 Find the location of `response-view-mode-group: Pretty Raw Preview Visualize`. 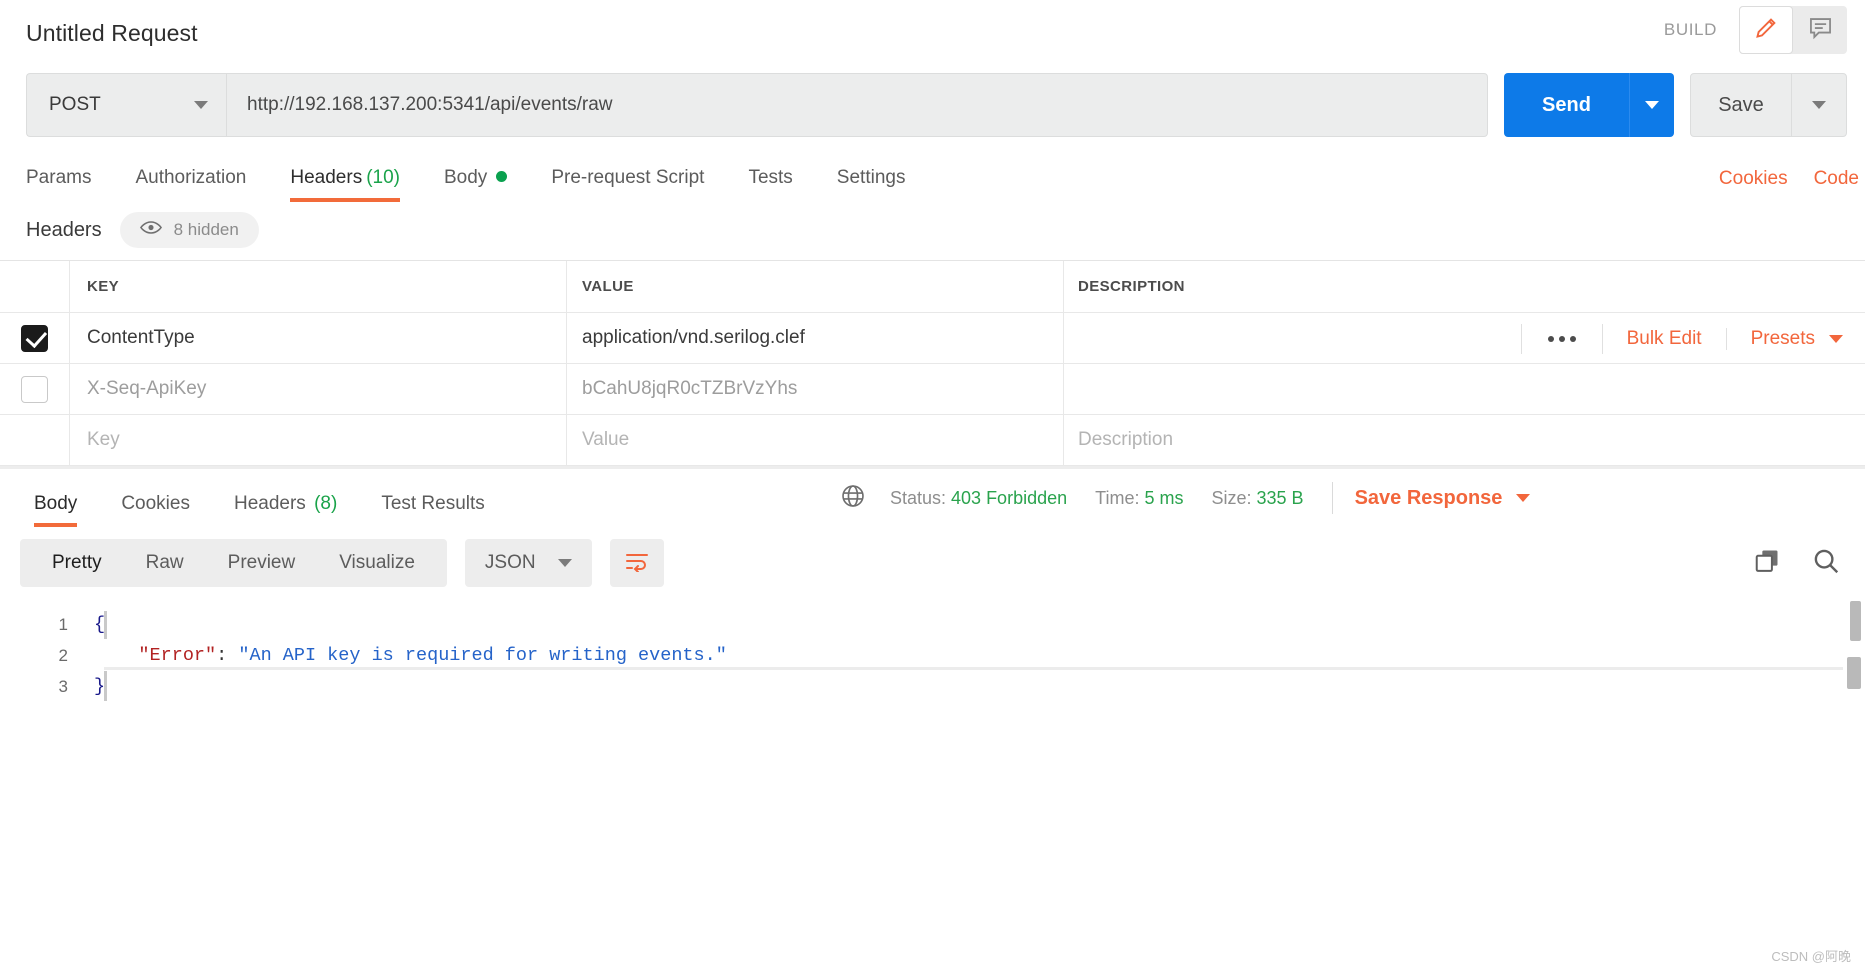

response-view-mode-group: Pretty Raw Preview Visualize is located at coordinates (233, 563).